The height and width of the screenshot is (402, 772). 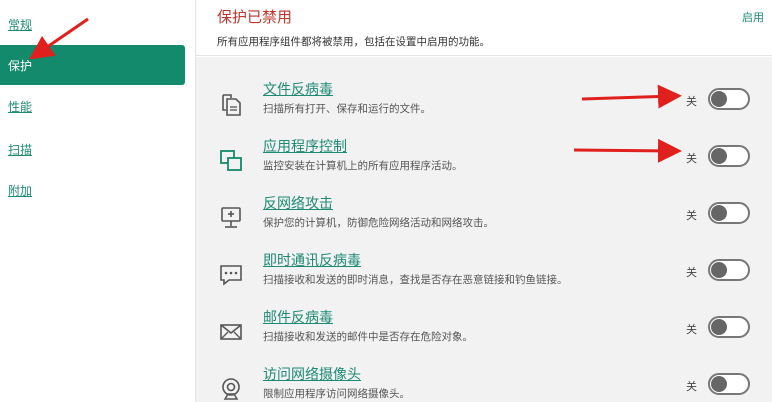 What do you see at coordinates (255, 17) in the screenshot?
I see `page-title: 保护已禁用` at bounding box center [255, 17].